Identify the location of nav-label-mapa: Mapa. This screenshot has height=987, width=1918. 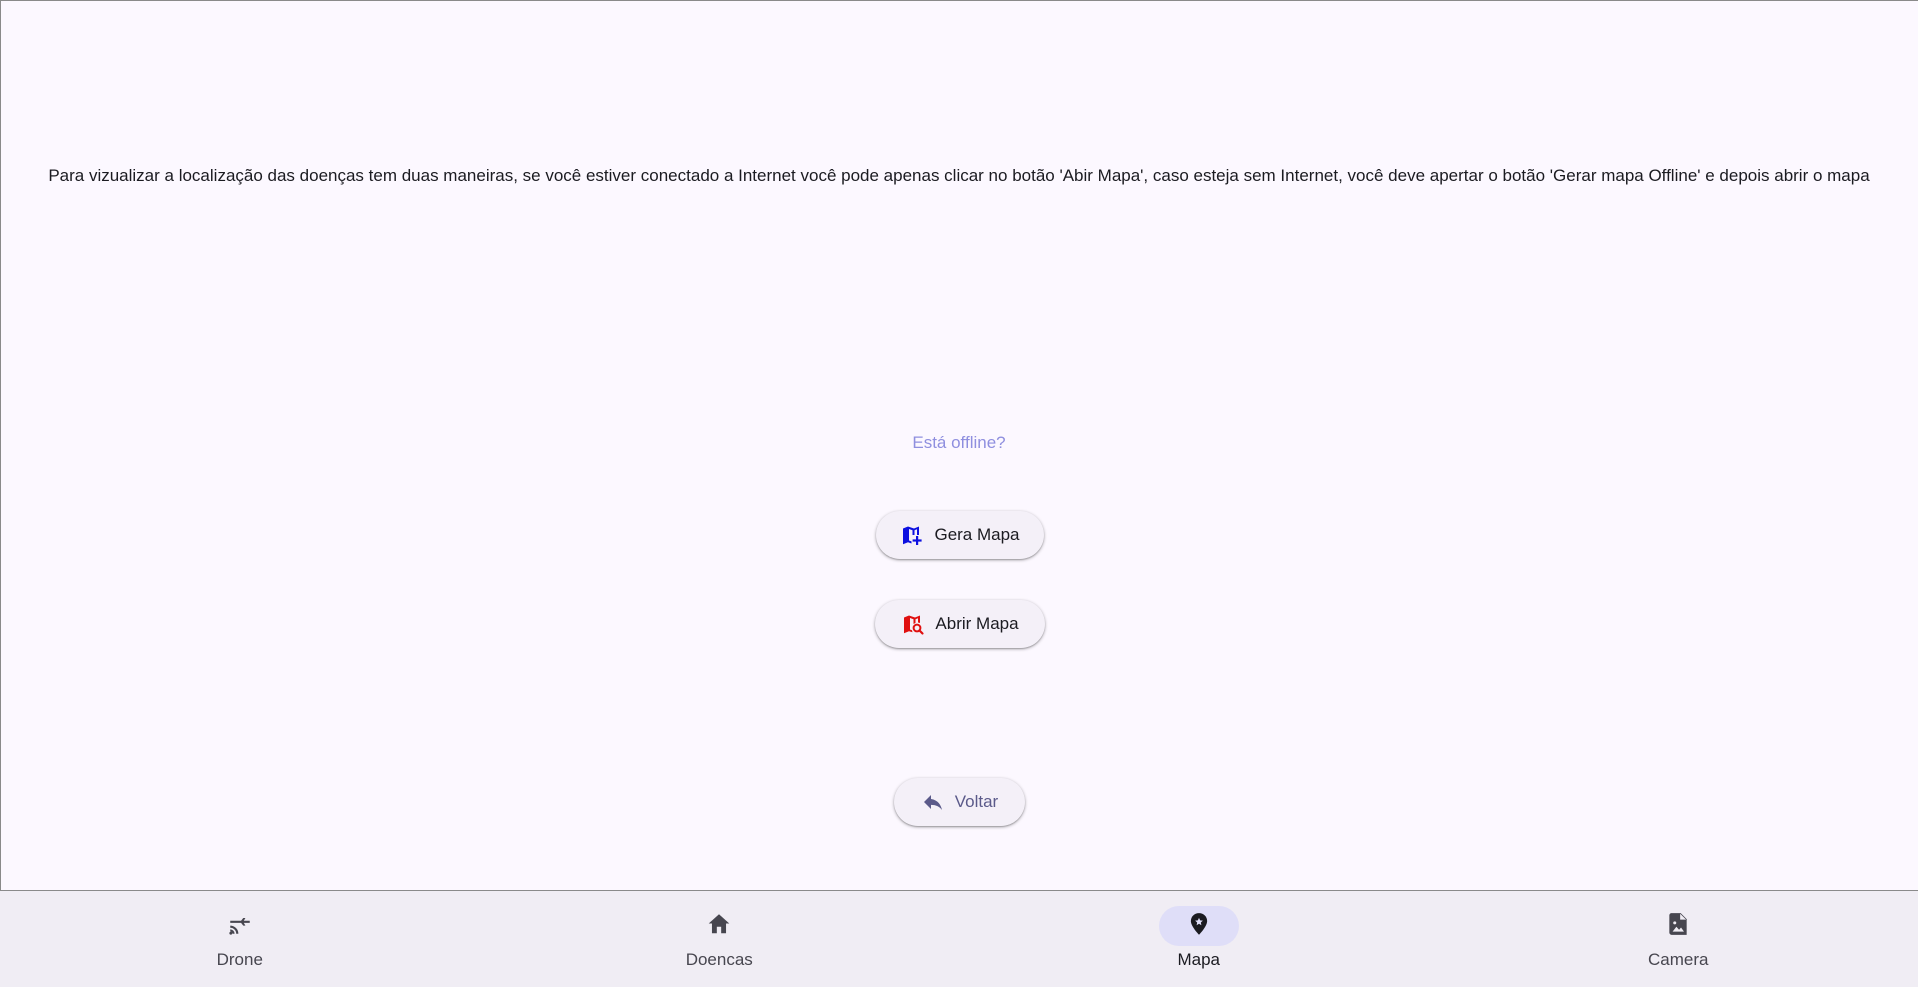
(1199, 959).